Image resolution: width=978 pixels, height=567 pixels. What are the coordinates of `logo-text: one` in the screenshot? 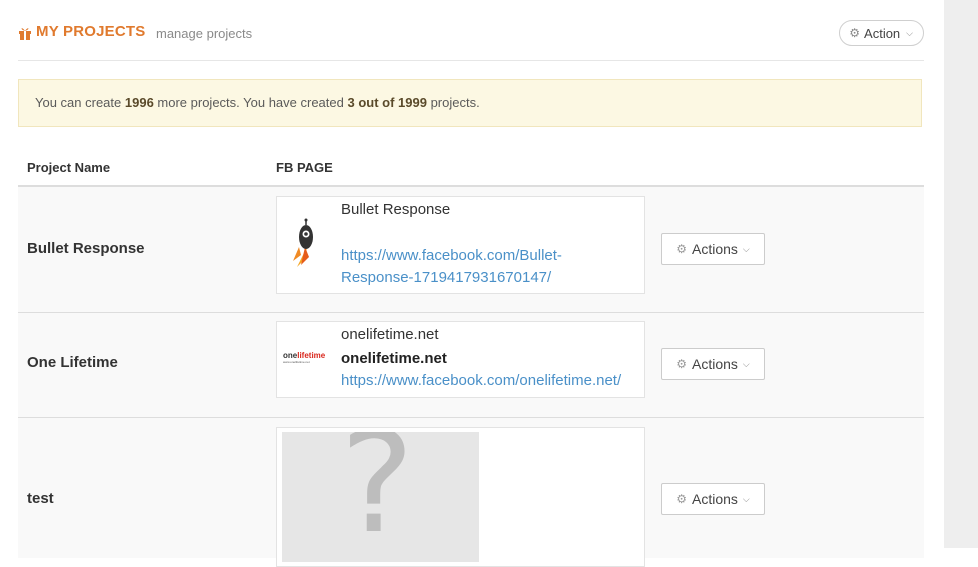 It's located at (290, 355).